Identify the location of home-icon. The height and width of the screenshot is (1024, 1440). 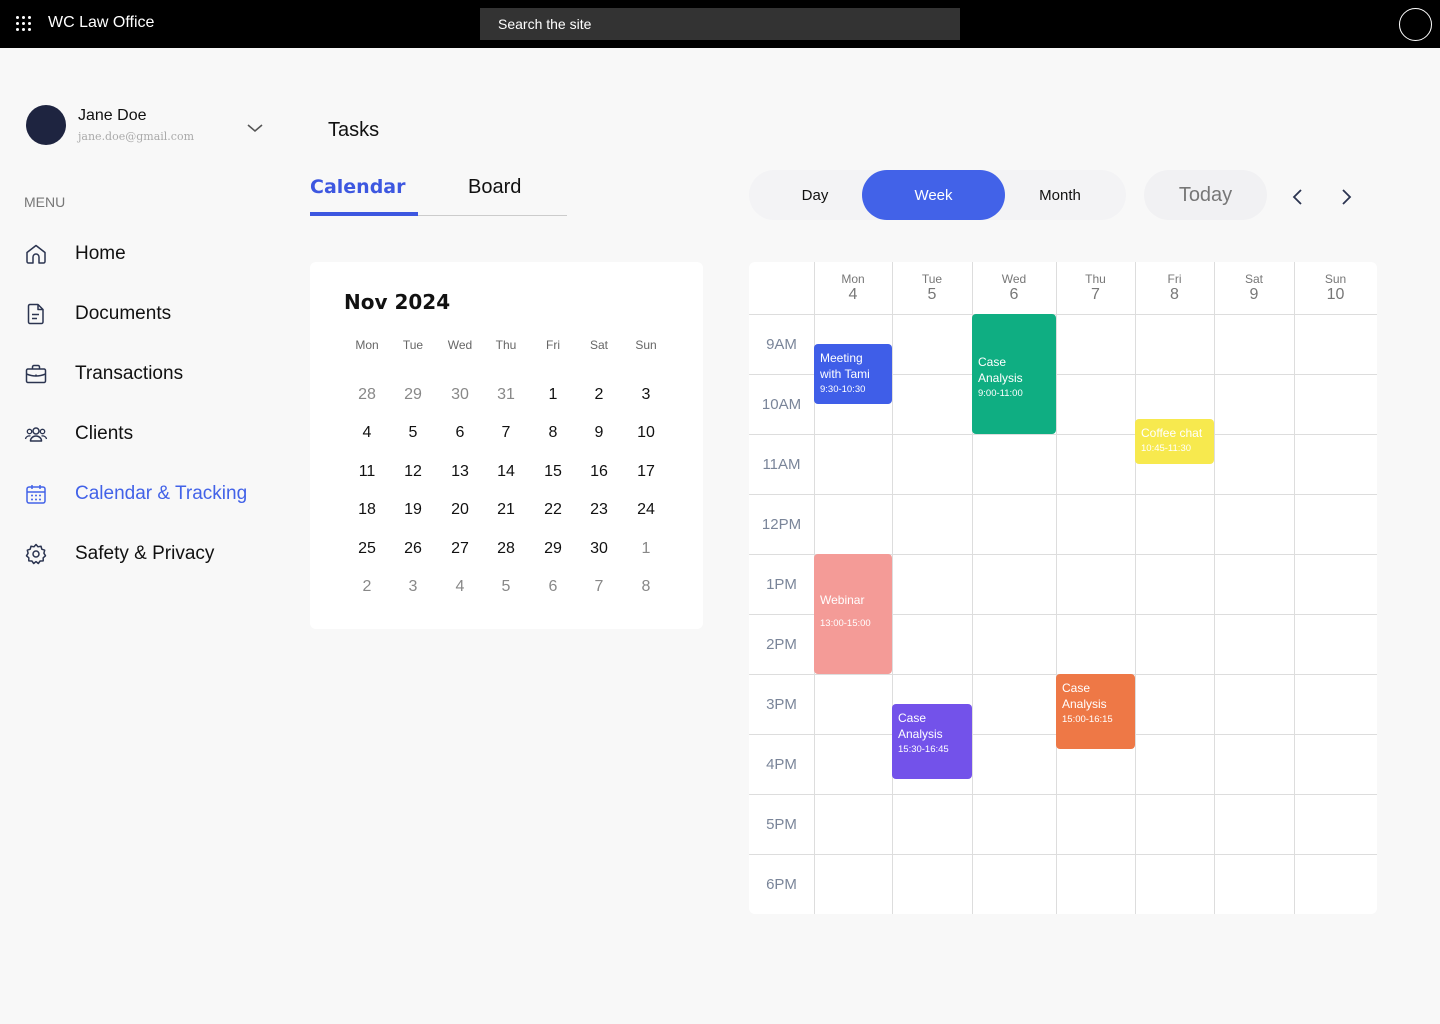
(36, 254).